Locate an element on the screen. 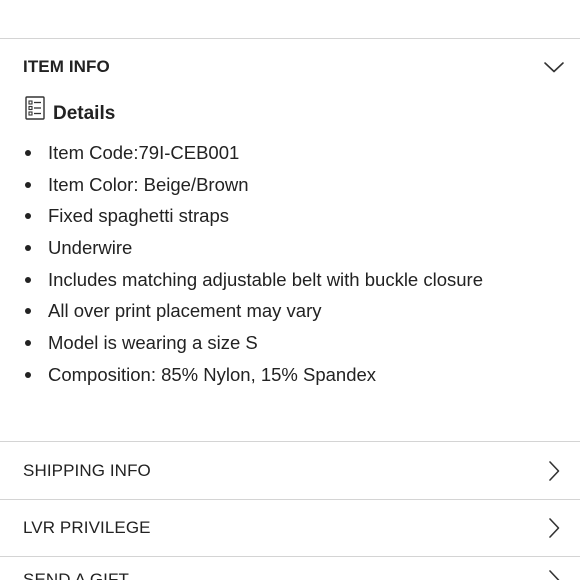 The height and width of the screenshot is (580, 580). list-item: All over print placement may vary is located at coordinates (241, 311).